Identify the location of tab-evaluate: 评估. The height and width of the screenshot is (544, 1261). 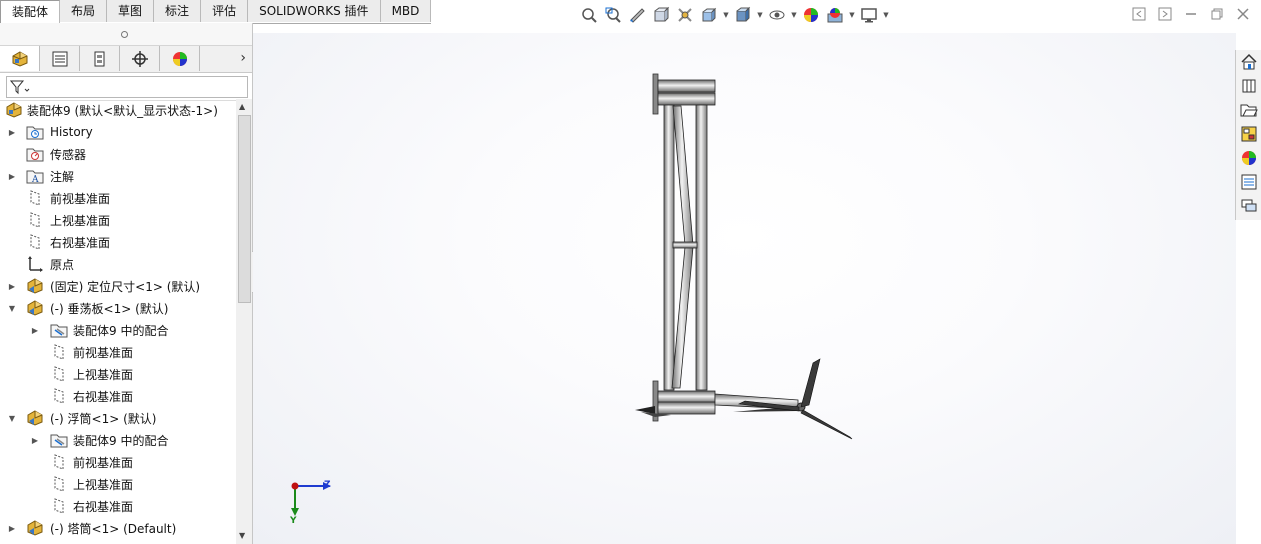
(225, 11).